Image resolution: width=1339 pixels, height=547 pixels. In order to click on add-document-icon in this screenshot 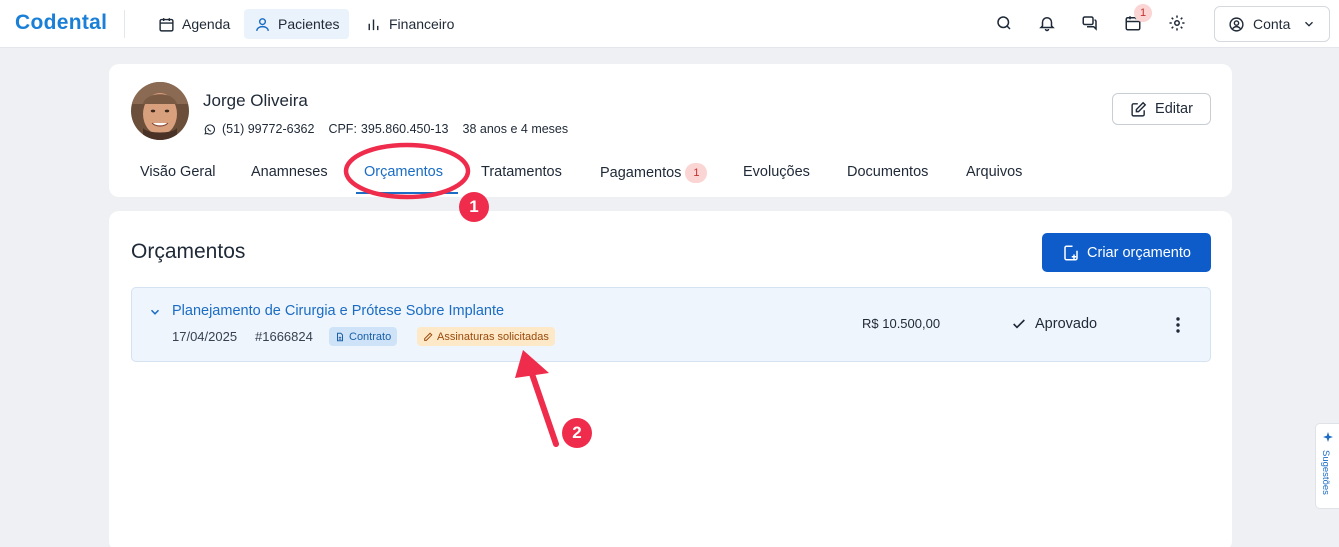, I will do `click(1071, 252)`.